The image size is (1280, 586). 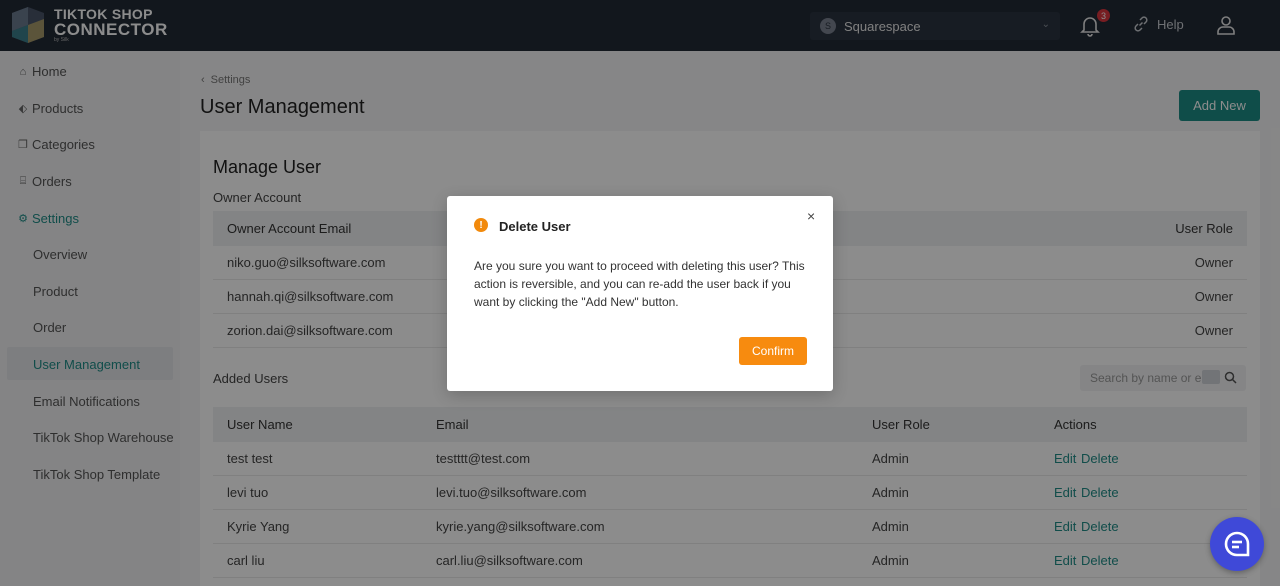 What do you see at coordinates (481, 225) in the screenshot?
I see `warning-icon: !` at bounding box center [481, 225].